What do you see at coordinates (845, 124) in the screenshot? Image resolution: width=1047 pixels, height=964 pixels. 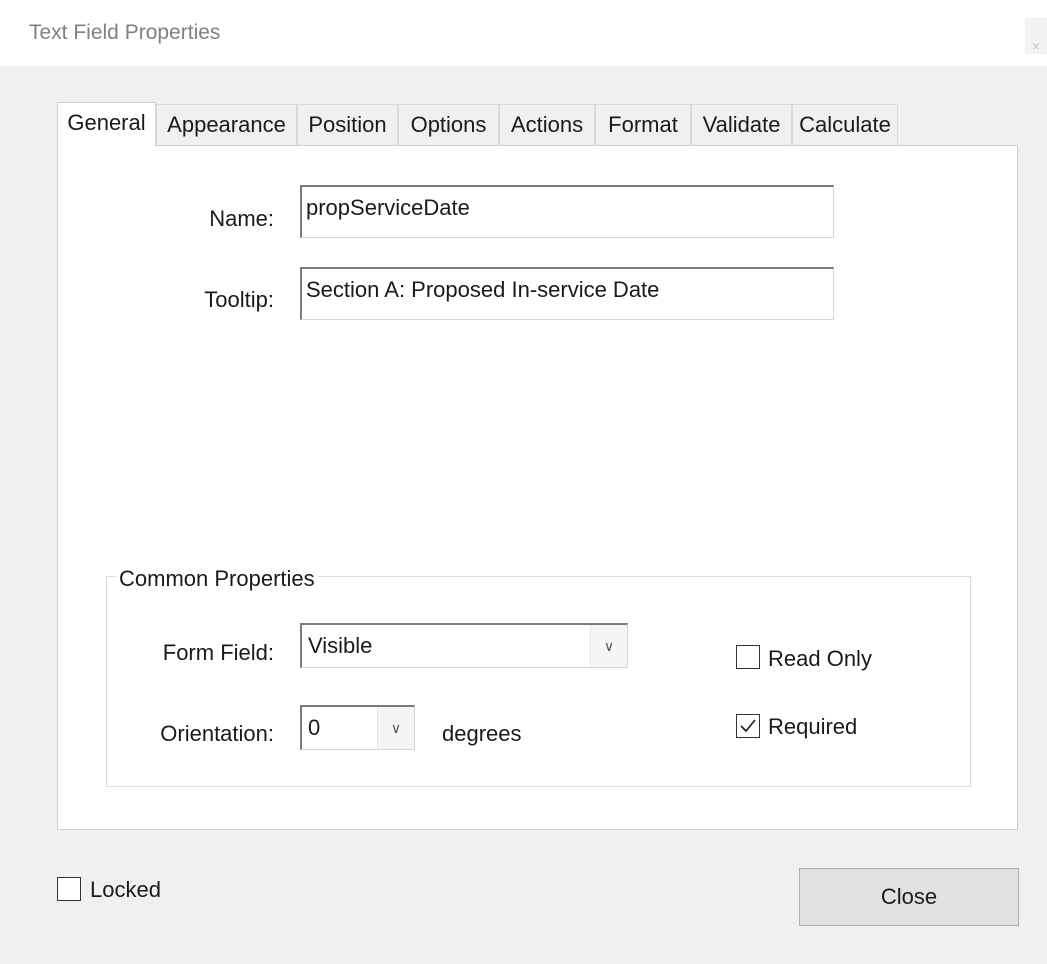 I see `tab-calculate: Calculate` at bounding box center [845, 124].